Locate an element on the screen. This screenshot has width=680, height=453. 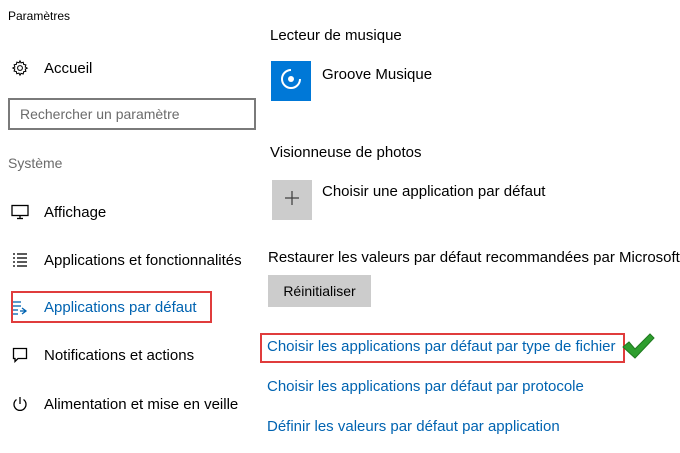
groove-tile is located at coordinates (291, 81).